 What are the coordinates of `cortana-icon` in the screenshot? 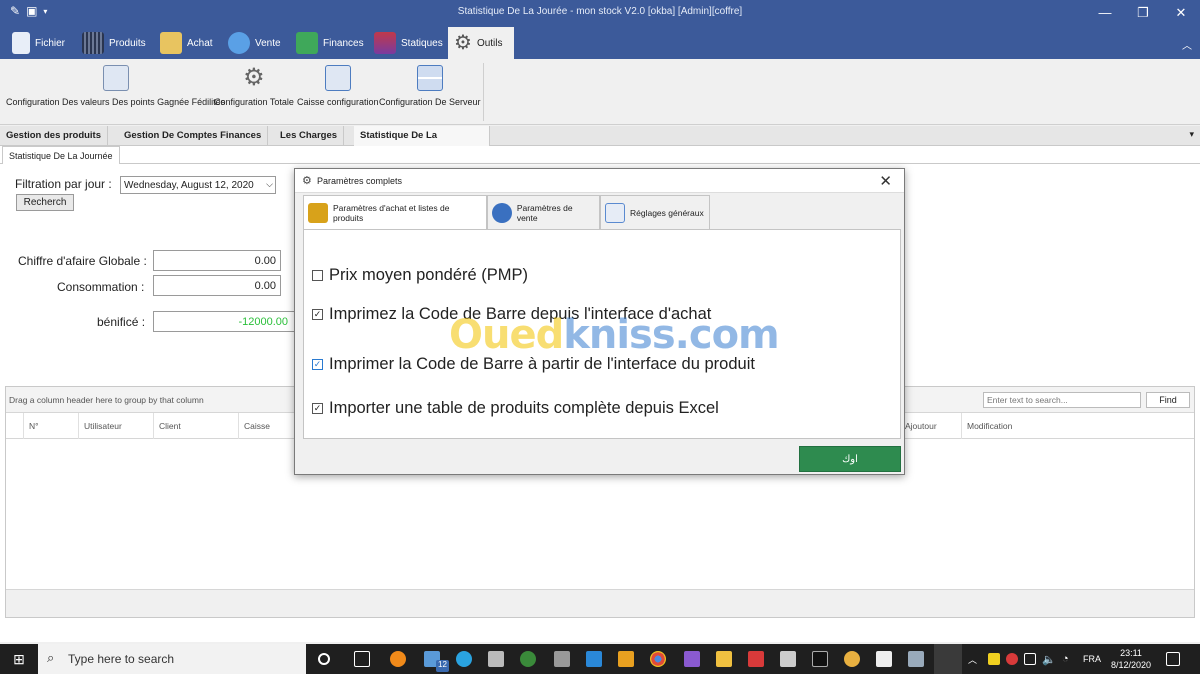 It's located at (324, 659).